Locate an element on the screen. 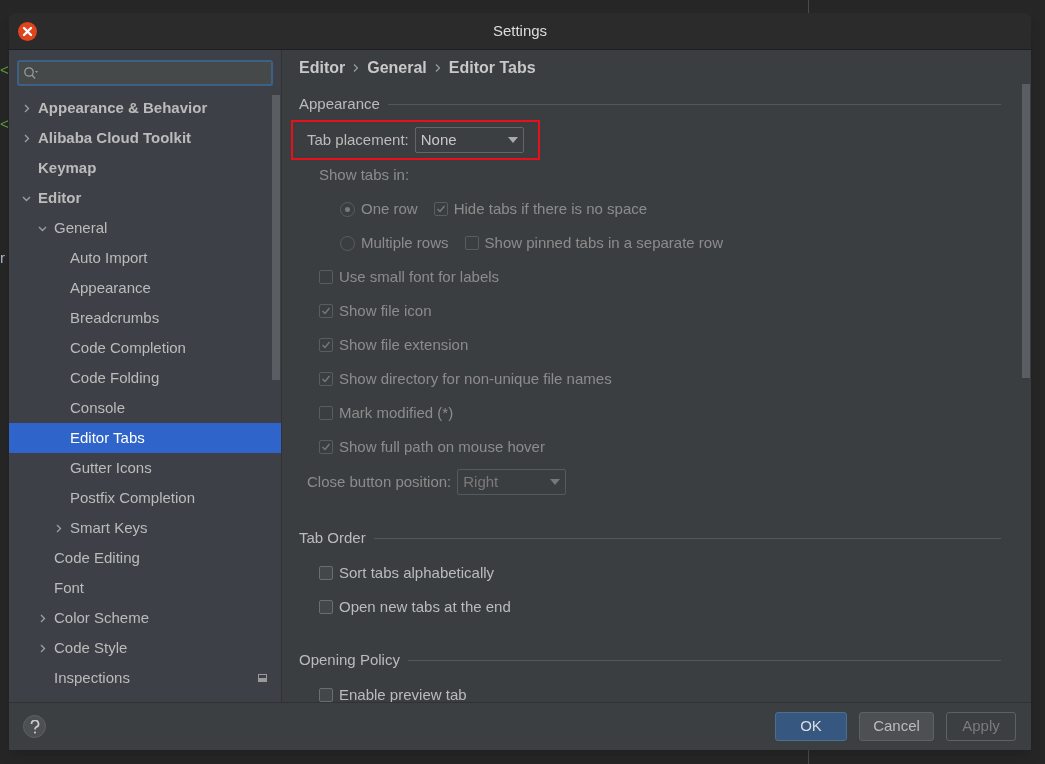 The width and height of the screenshot is (1045, 764). tree-item: Breadcrumbs is located at coordinates (145, 318).